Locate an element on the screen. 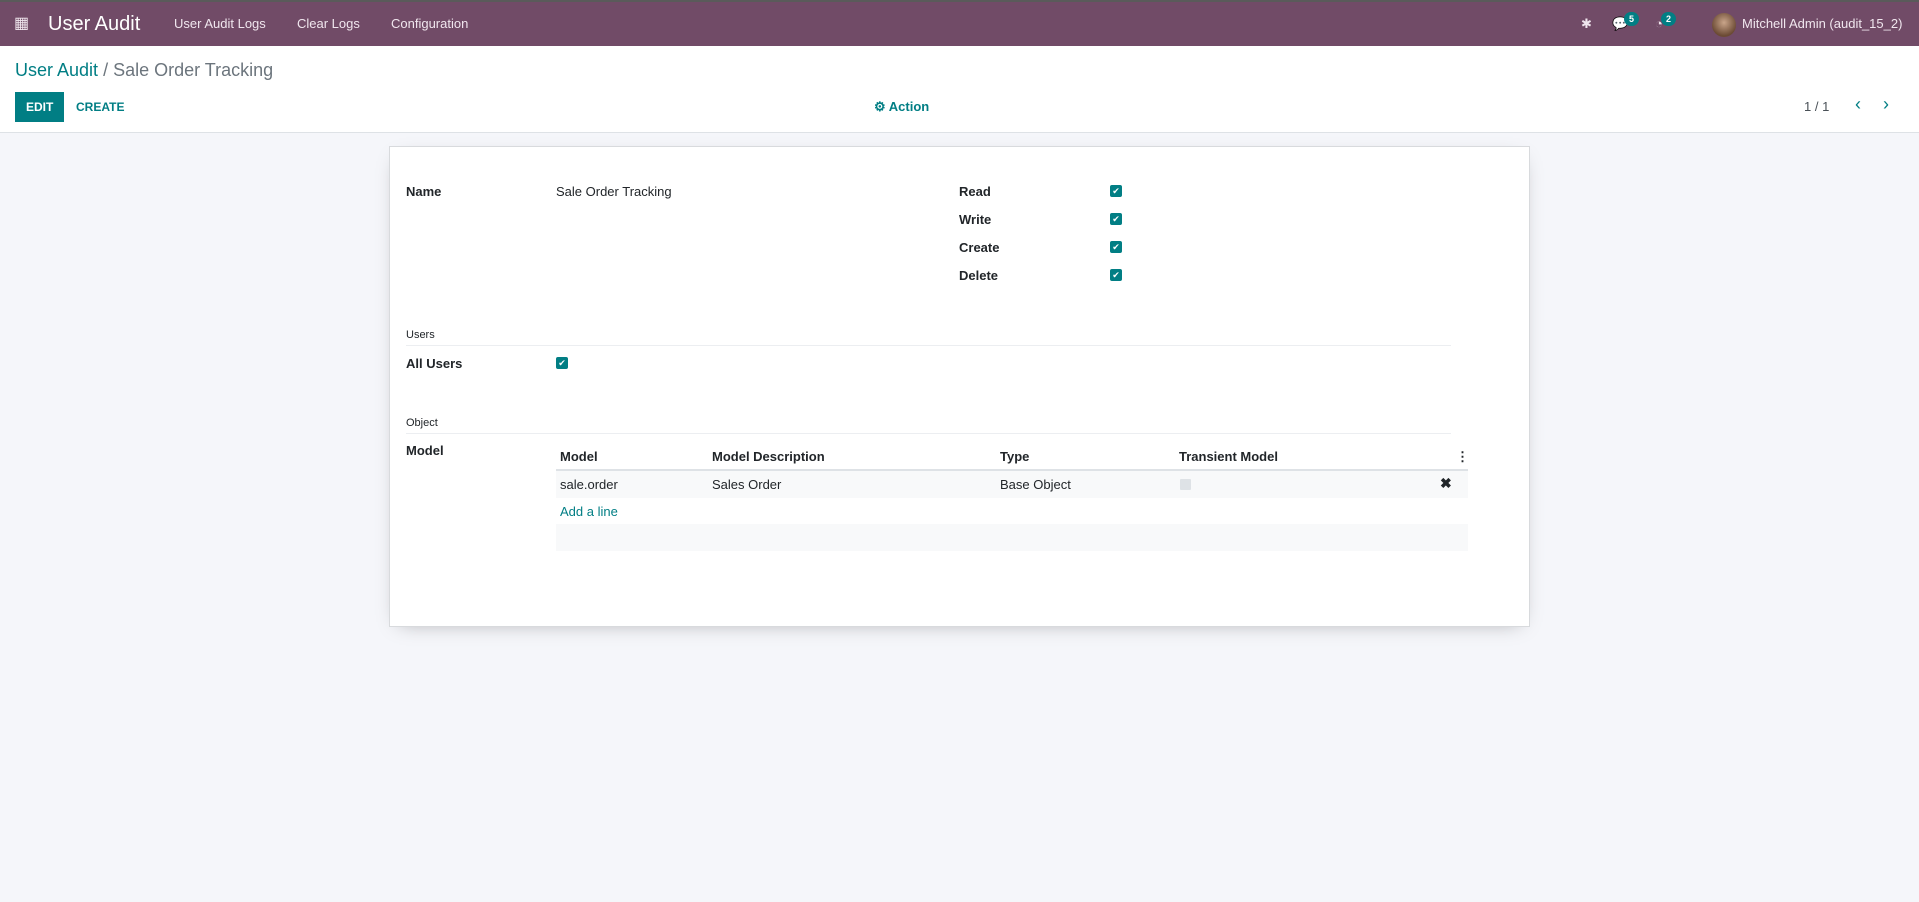 This screenshot has width=1919, height=902. object-section-header: Object is located at coordinates (928, 425).